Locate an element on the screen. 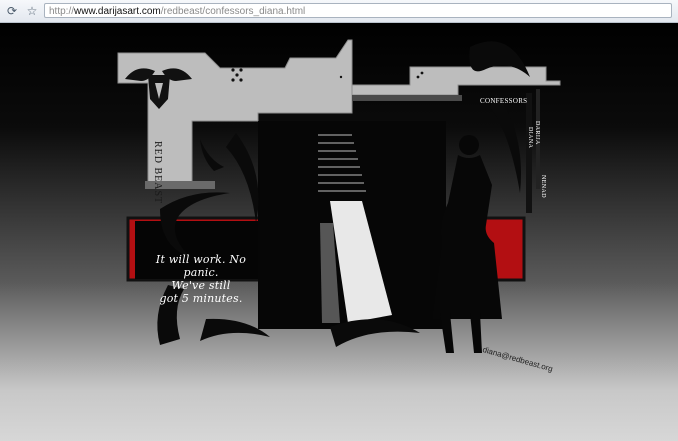  url-path: /redbeast/confessors_diana.html is located at coordinates (233, 11).